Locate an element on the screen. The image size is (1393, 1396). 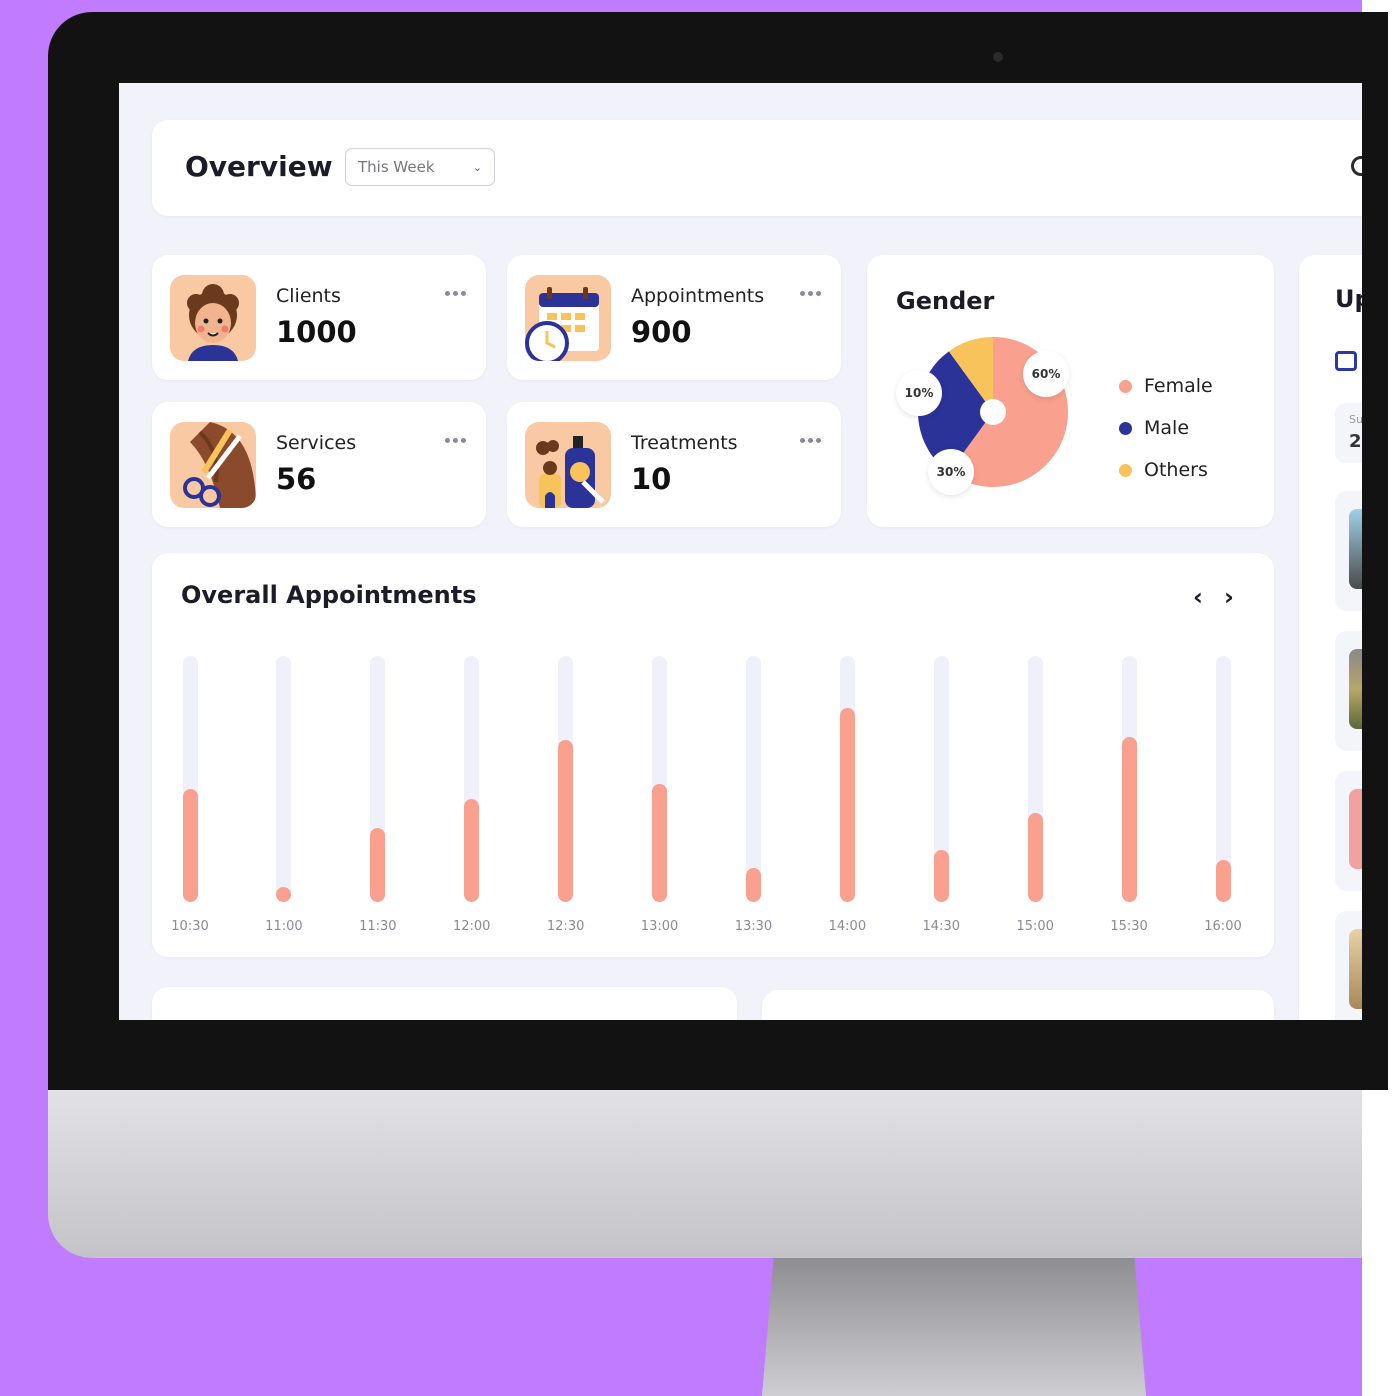
legend-label: Male is located at coordinates (1167, 428).